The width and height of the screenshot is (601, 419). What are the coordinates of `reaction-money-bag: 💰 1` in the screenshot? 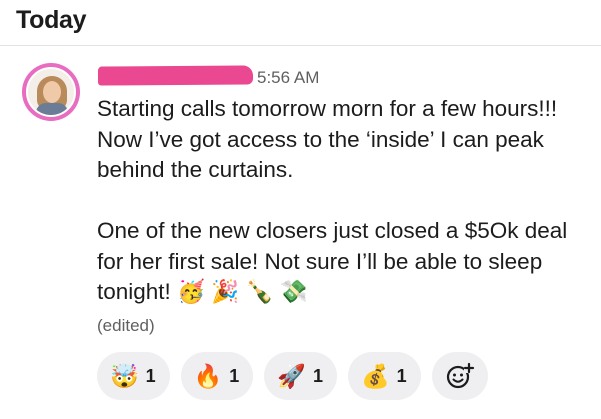 It's located at (384, 376).